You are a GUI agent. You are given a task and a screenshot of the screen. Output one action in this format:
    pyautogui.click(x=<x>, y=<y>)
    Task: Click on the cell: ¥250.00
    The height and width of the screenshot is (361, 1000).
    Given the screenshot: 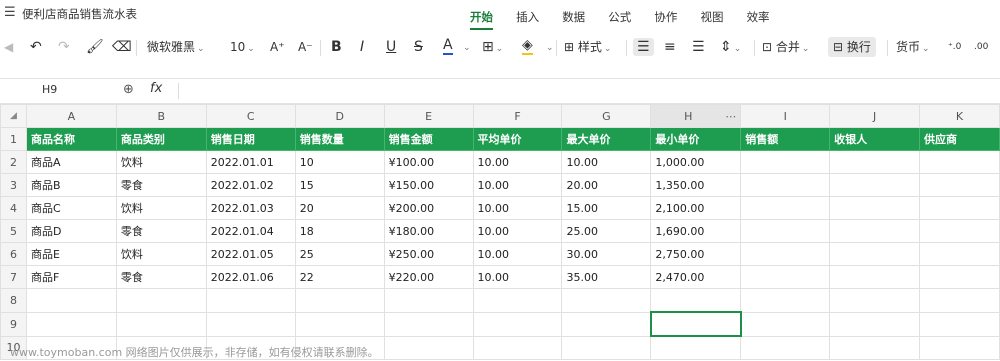 What is the action you would take?
    pyautogui.click(x=428, y=254)
    